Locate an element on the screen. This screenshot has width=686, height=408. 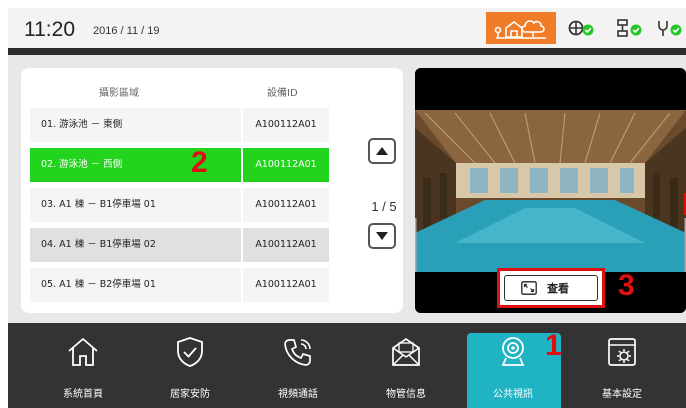
column-header-area: 攝影區域 is located at coordinates (119, 93).